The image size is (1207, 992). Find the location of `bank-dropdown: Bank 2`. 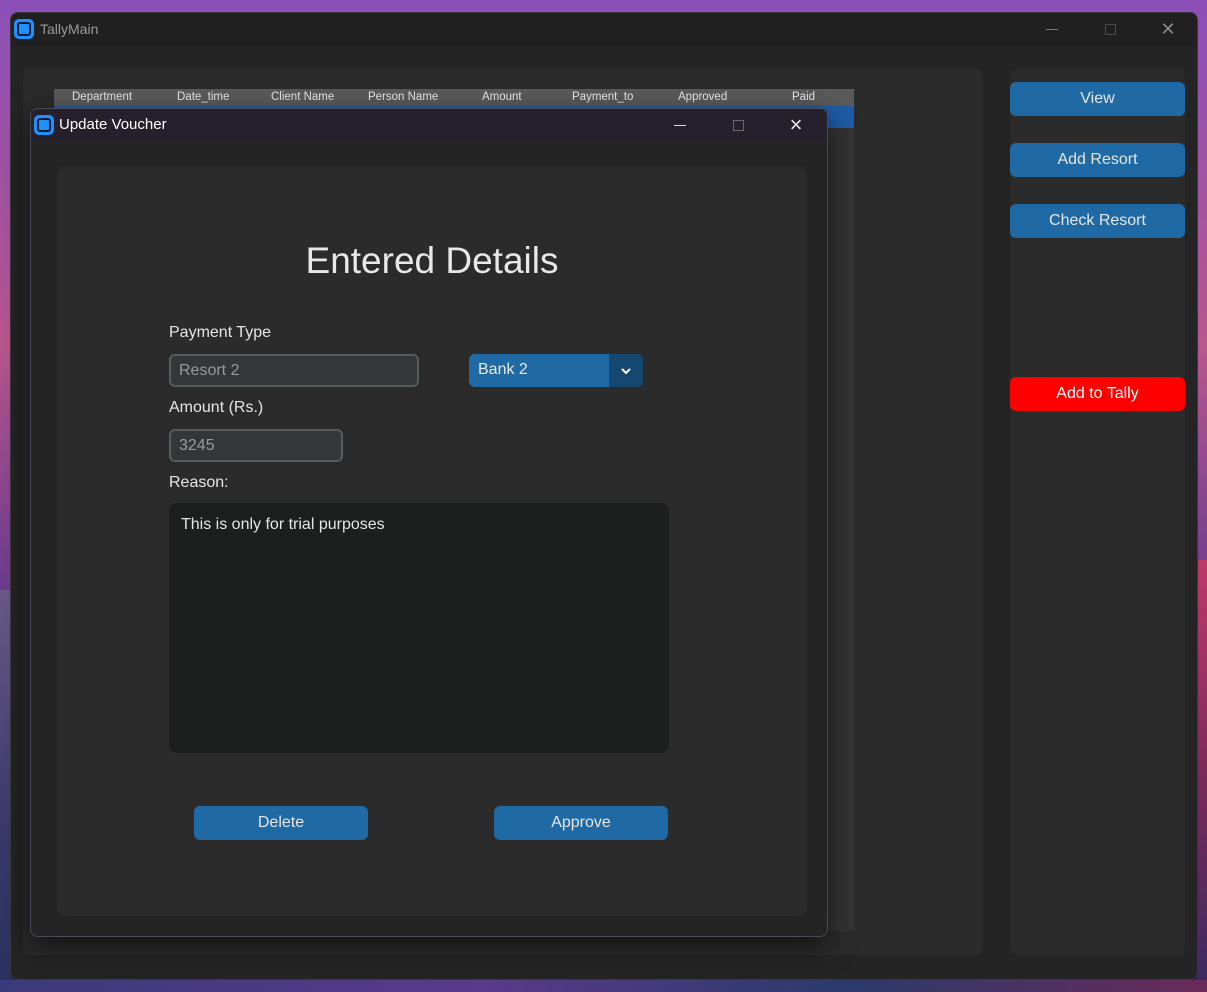

bank-dropdown: Bank 2 is located at coordinates (556, 370).